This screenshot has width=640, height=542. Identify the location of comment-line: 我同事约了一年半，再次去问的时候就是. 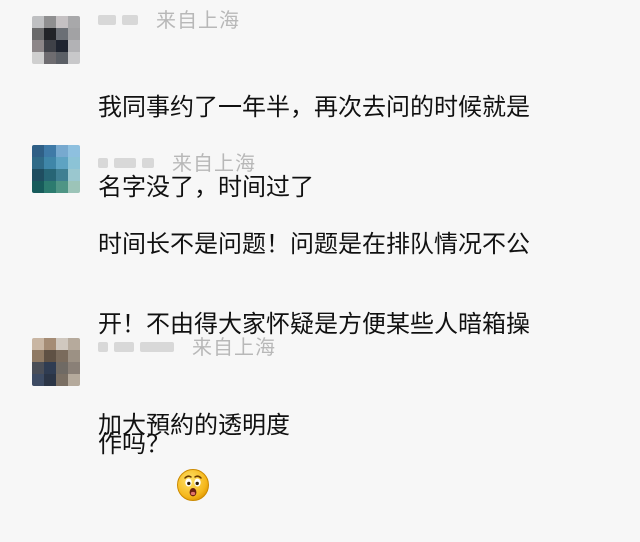
(314, 107).